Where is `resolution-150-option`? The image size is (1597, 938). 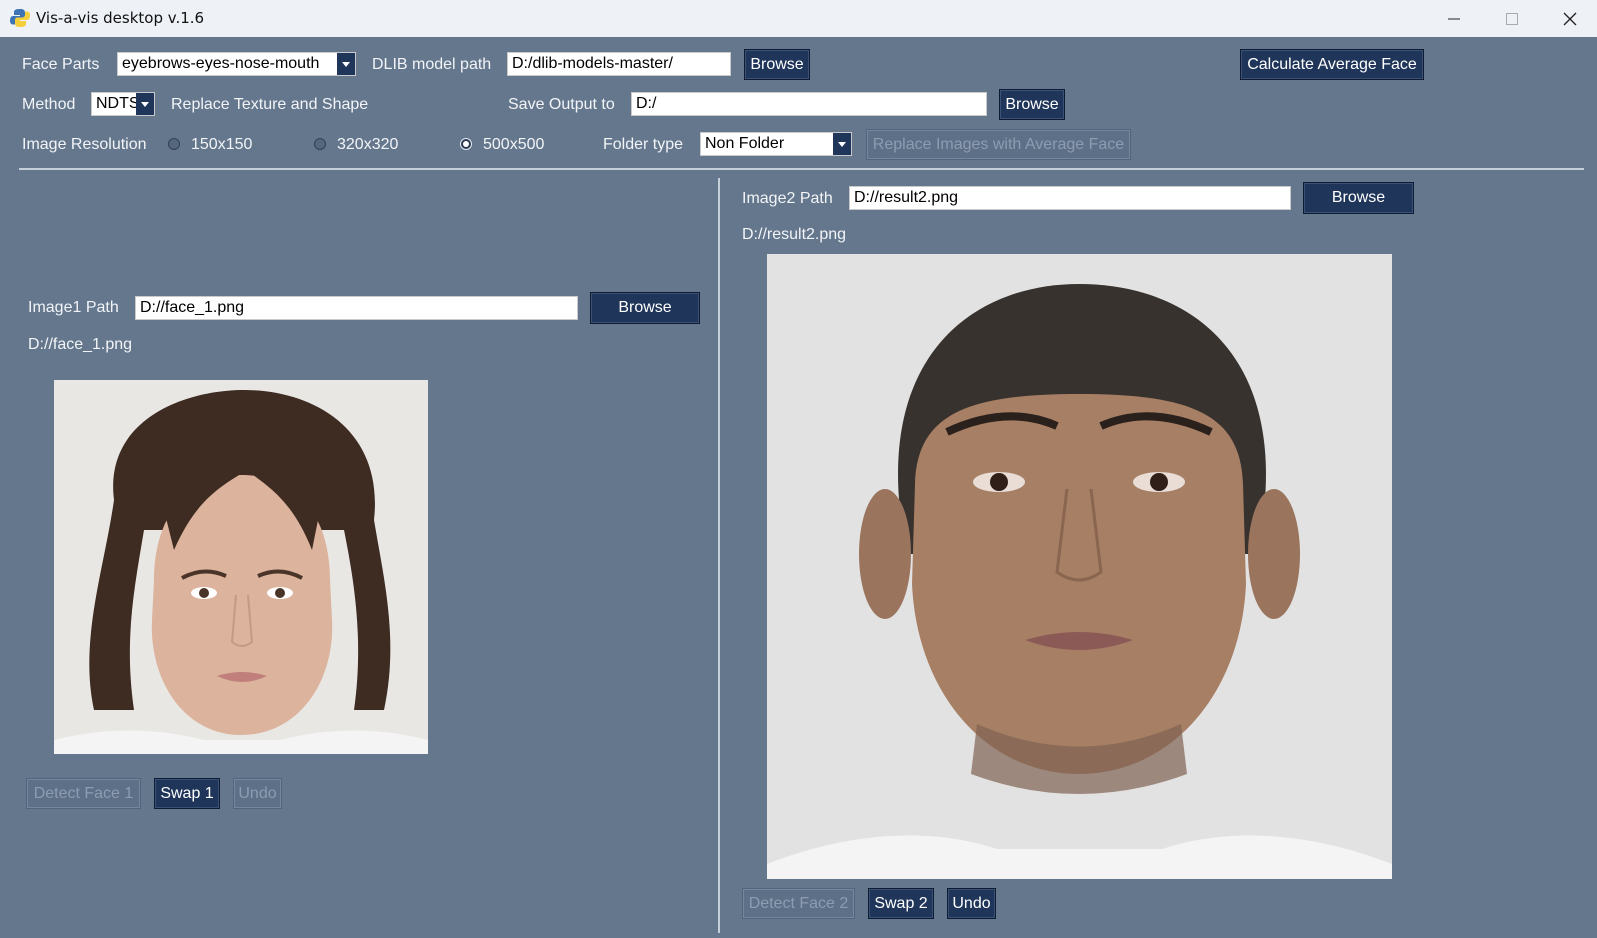
resolution-150-option is located at coordinates (174, 144).